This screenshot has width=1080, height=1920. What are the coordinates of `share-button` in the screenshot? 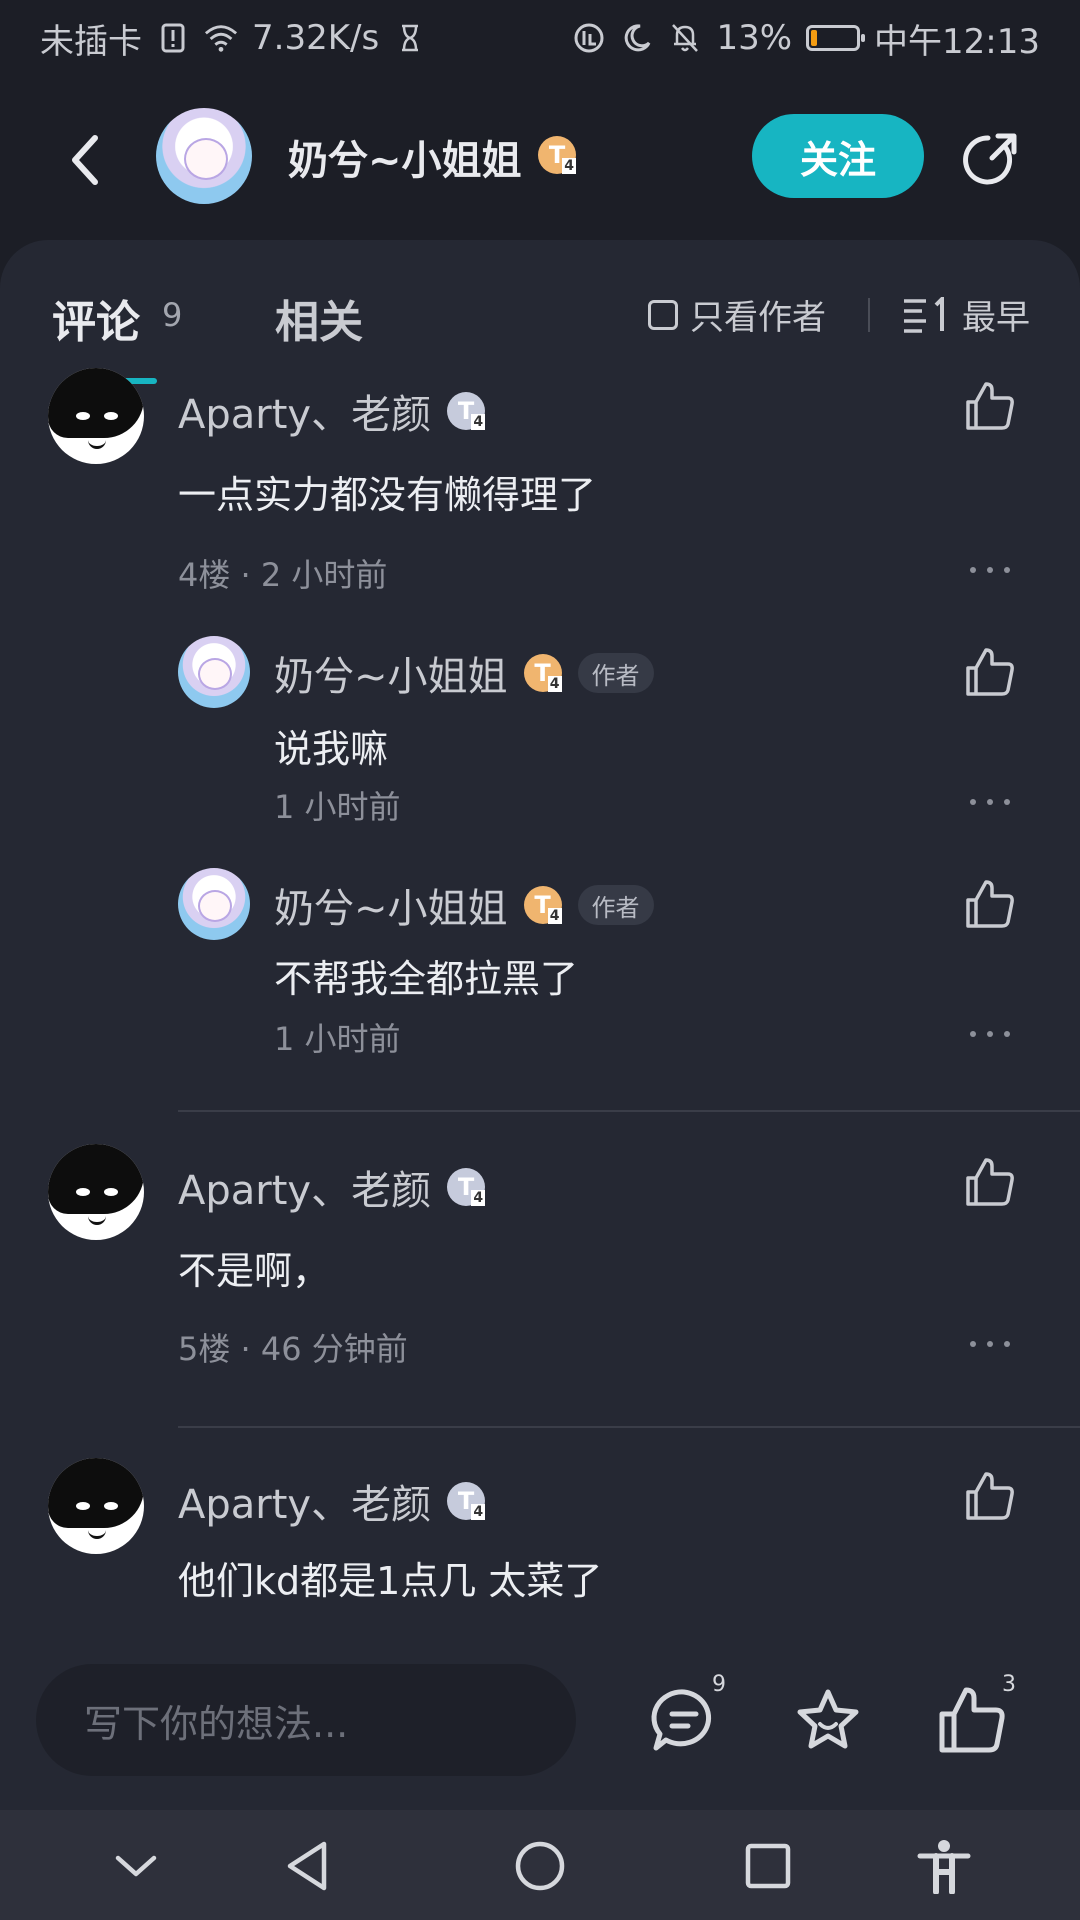 It's located at (990, 160).